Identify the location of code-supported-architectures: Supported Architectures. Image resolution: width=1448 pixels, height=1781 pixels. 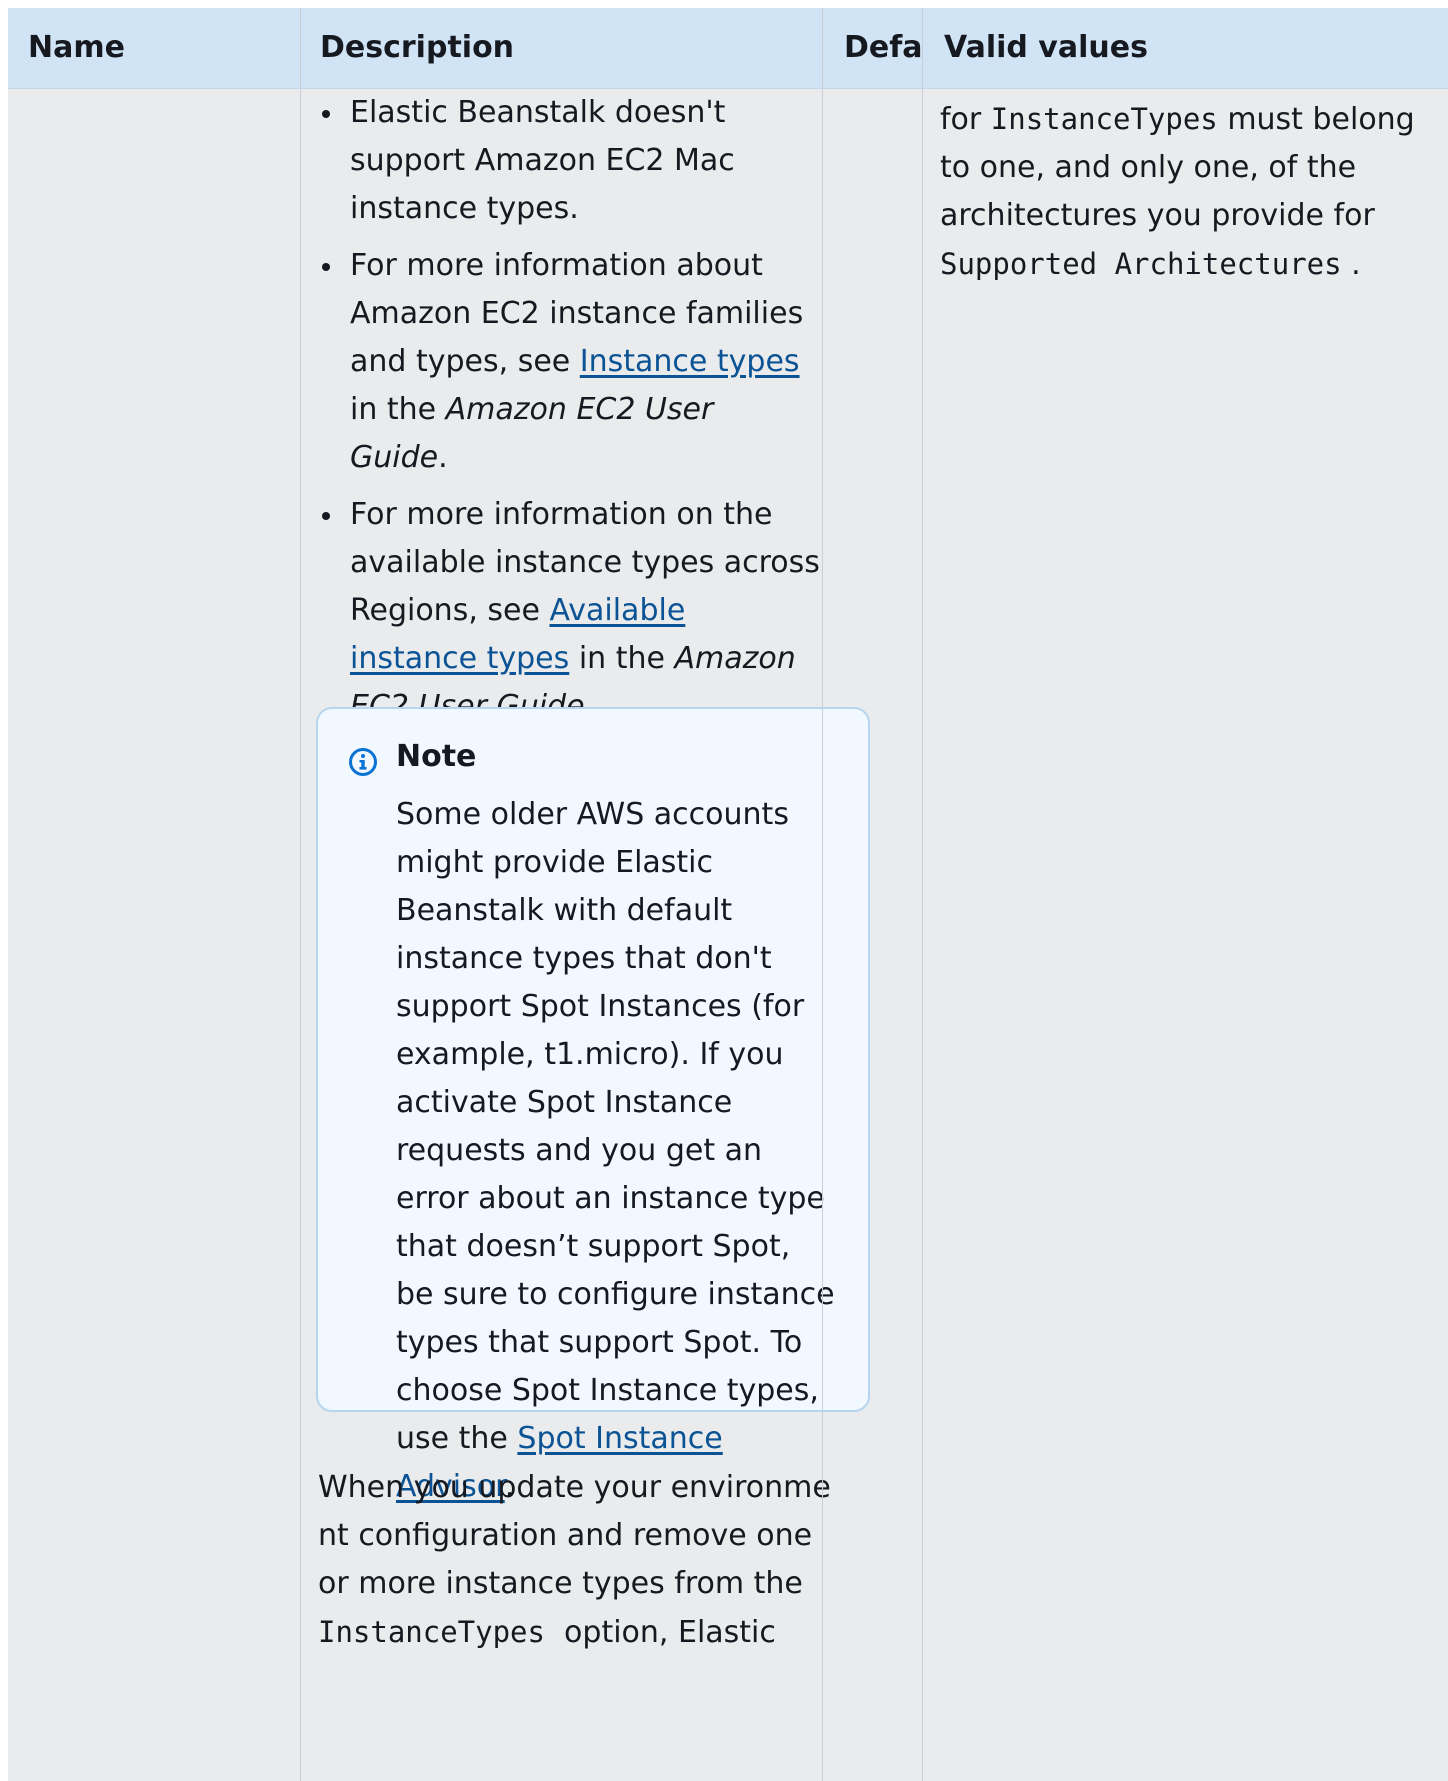
(1141, 264).